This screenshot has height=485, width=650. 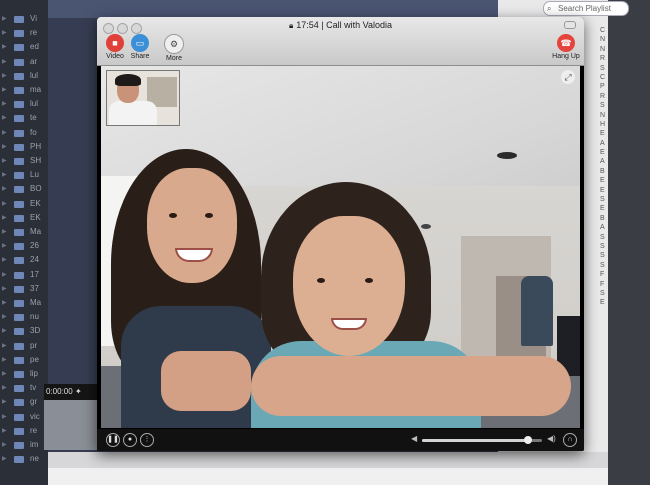 I want to click on finder-row: ▶ pe, so click(x=24, y=360).